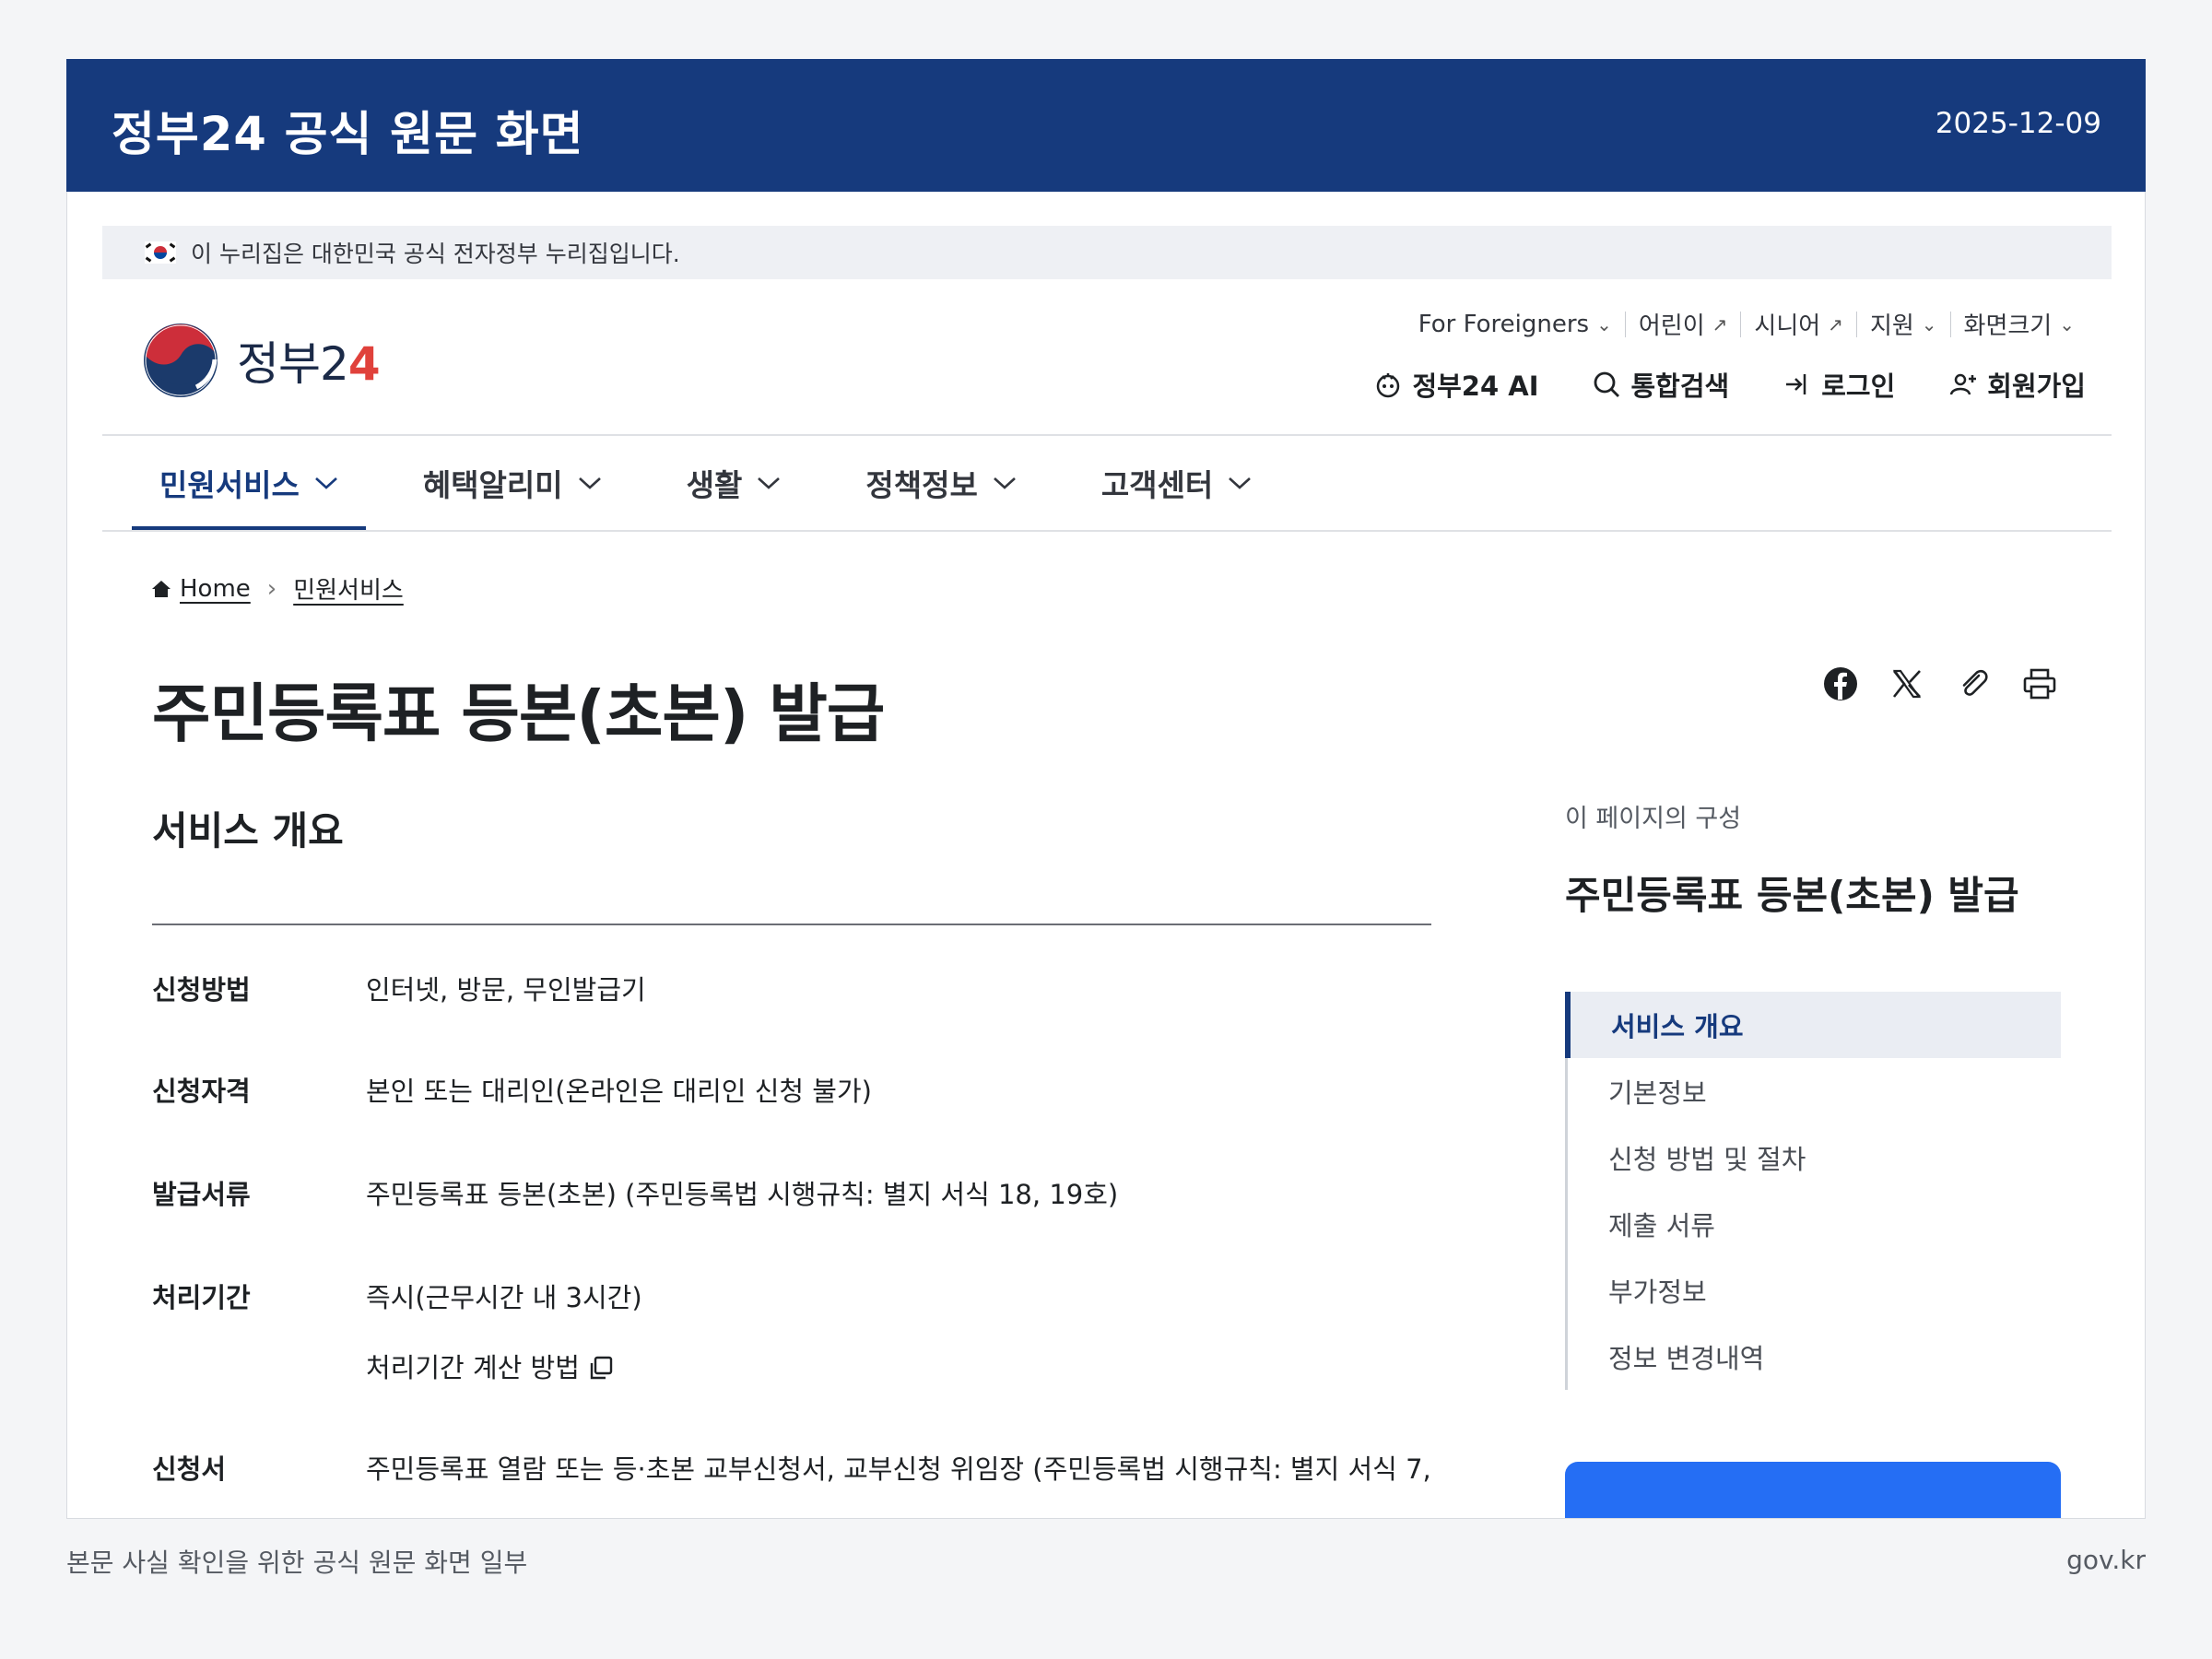 The width and height of the screenshot is (2212, 1659). What do you see at coordinates (2017, 384) in the screenshot?
I see `signup-button: 회원가입` at bounding box center [2017, 384].